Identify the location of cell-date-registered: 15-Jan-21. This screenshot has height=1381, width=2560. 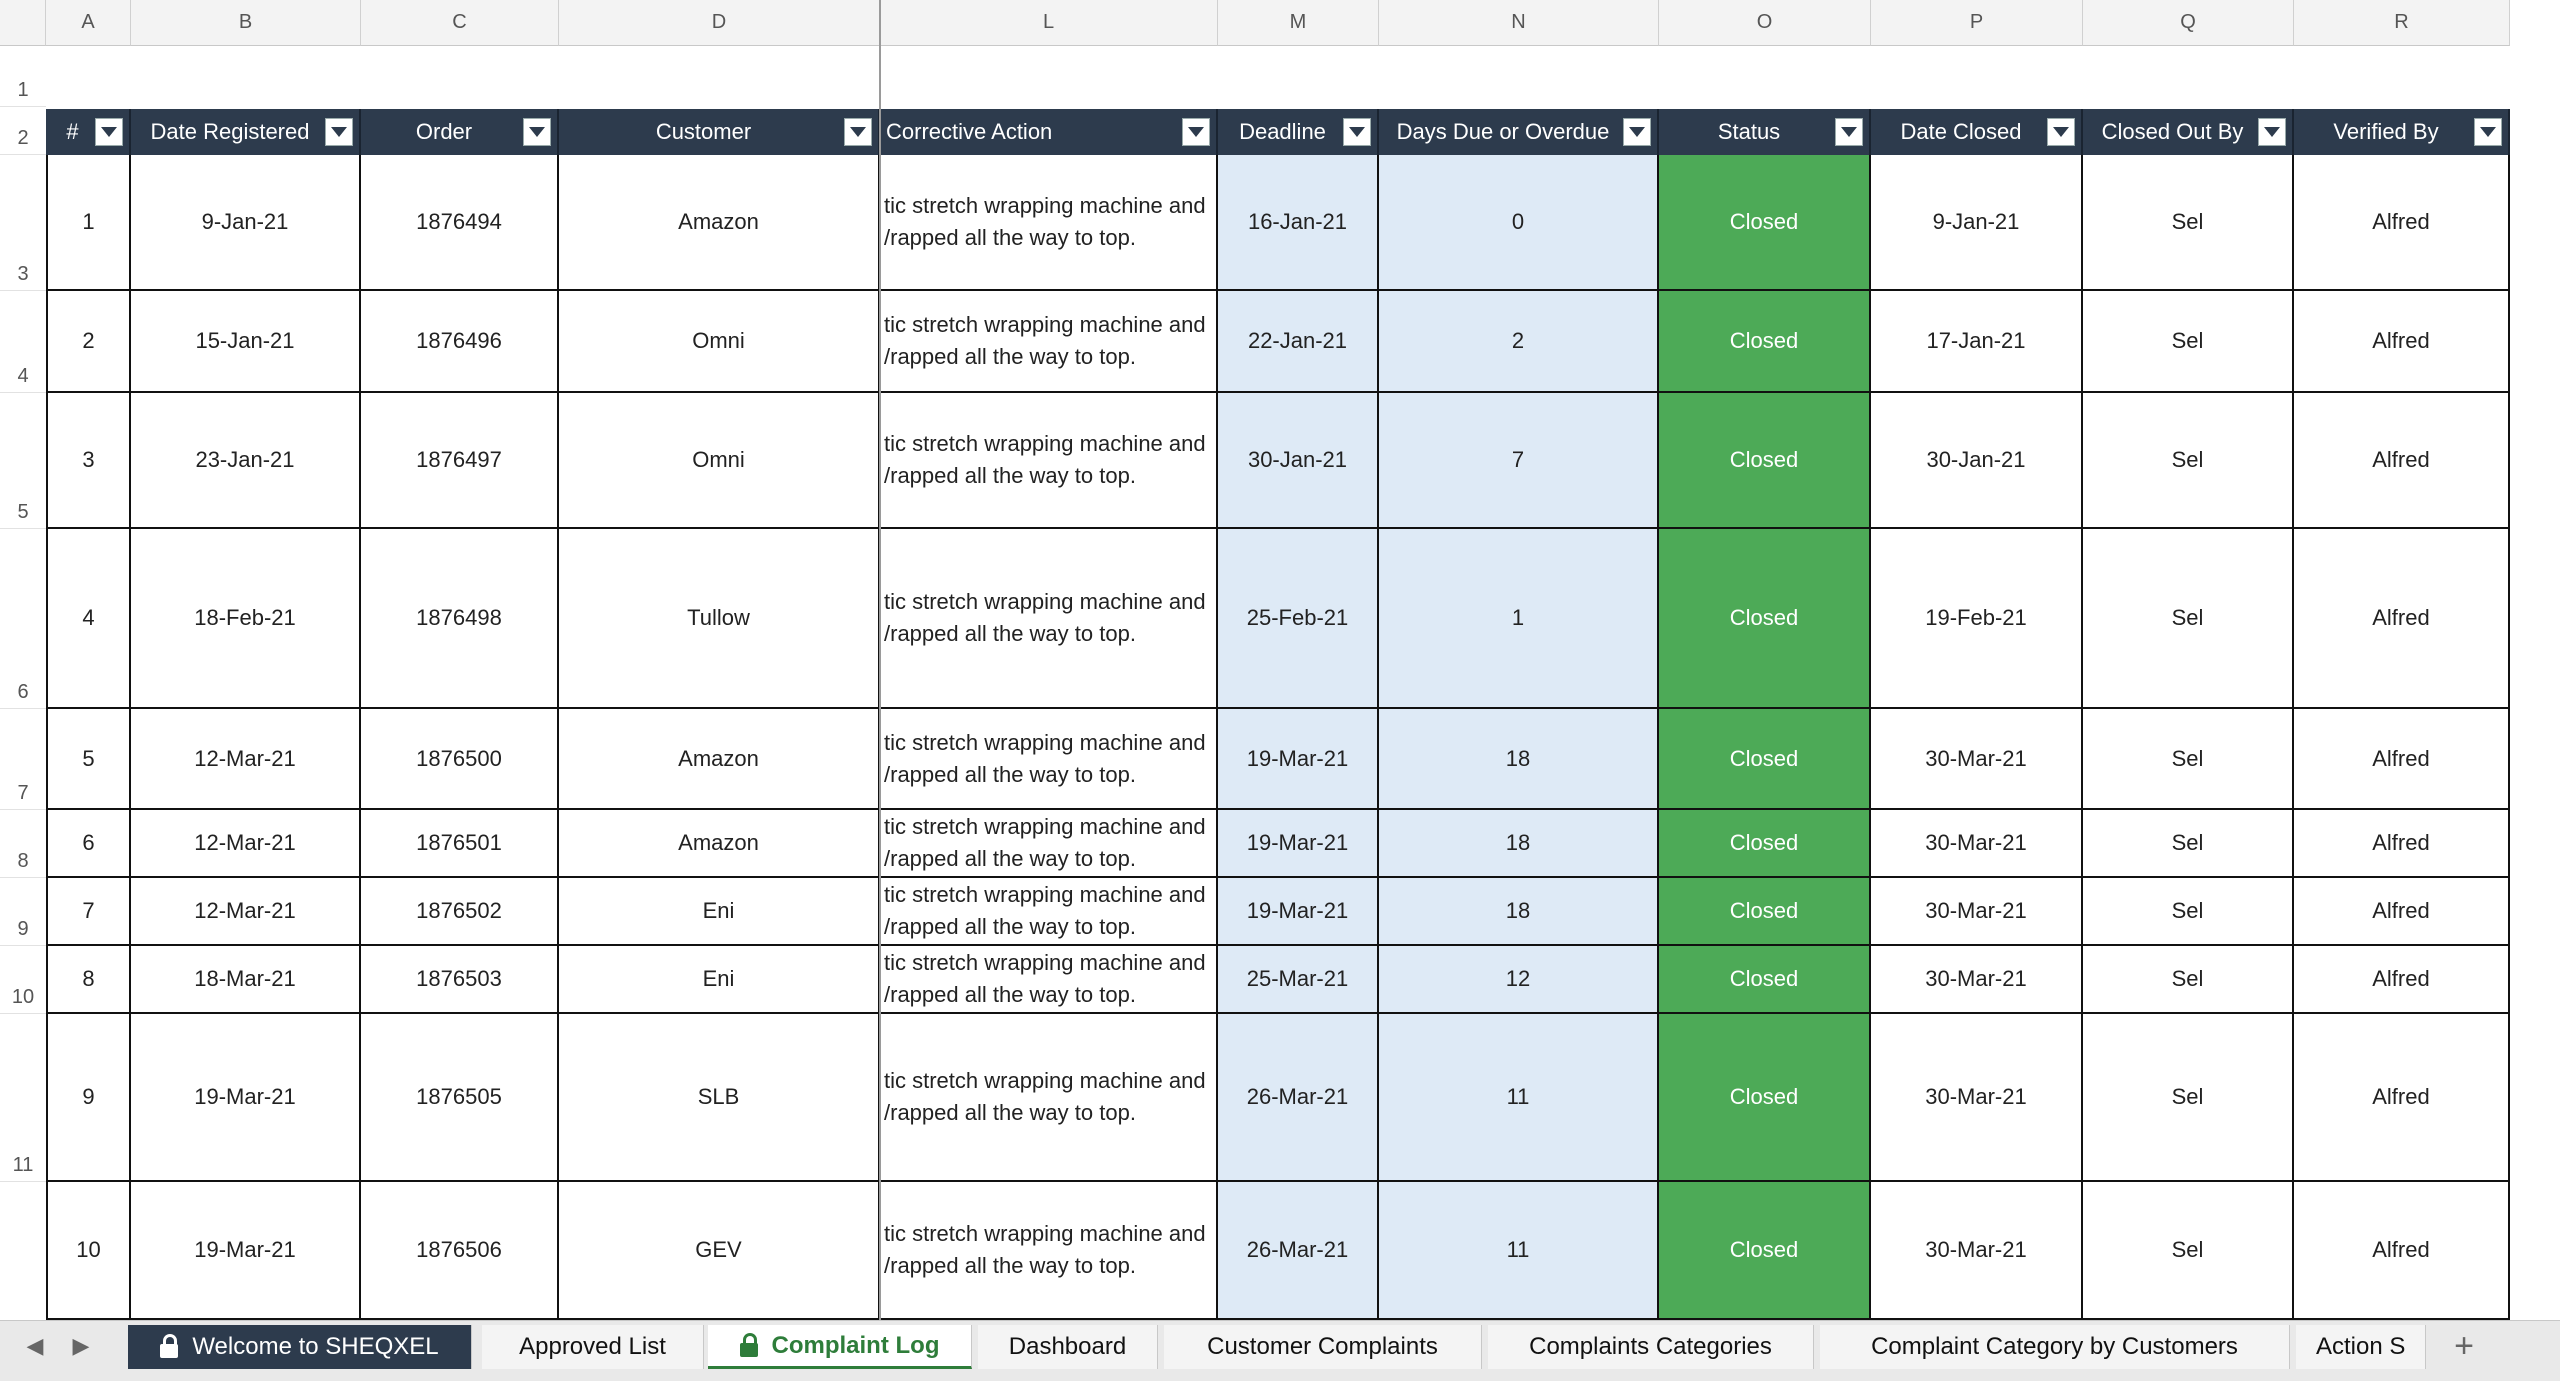
(246, 342).